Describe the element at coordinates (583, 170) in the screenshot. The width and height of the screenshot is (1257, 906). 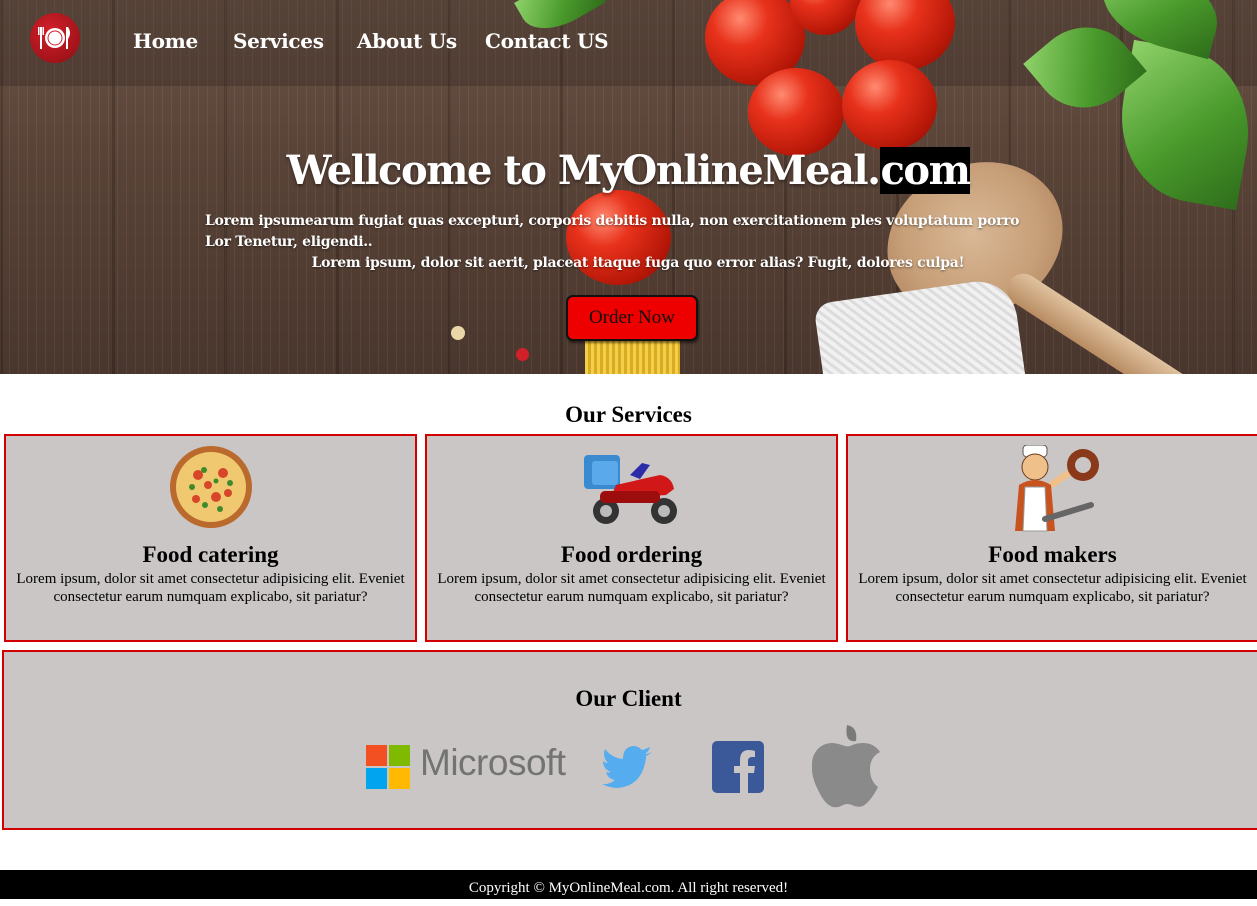
I see `hero-title-main: Wellcome to MyOnlineMeal.` at that location.